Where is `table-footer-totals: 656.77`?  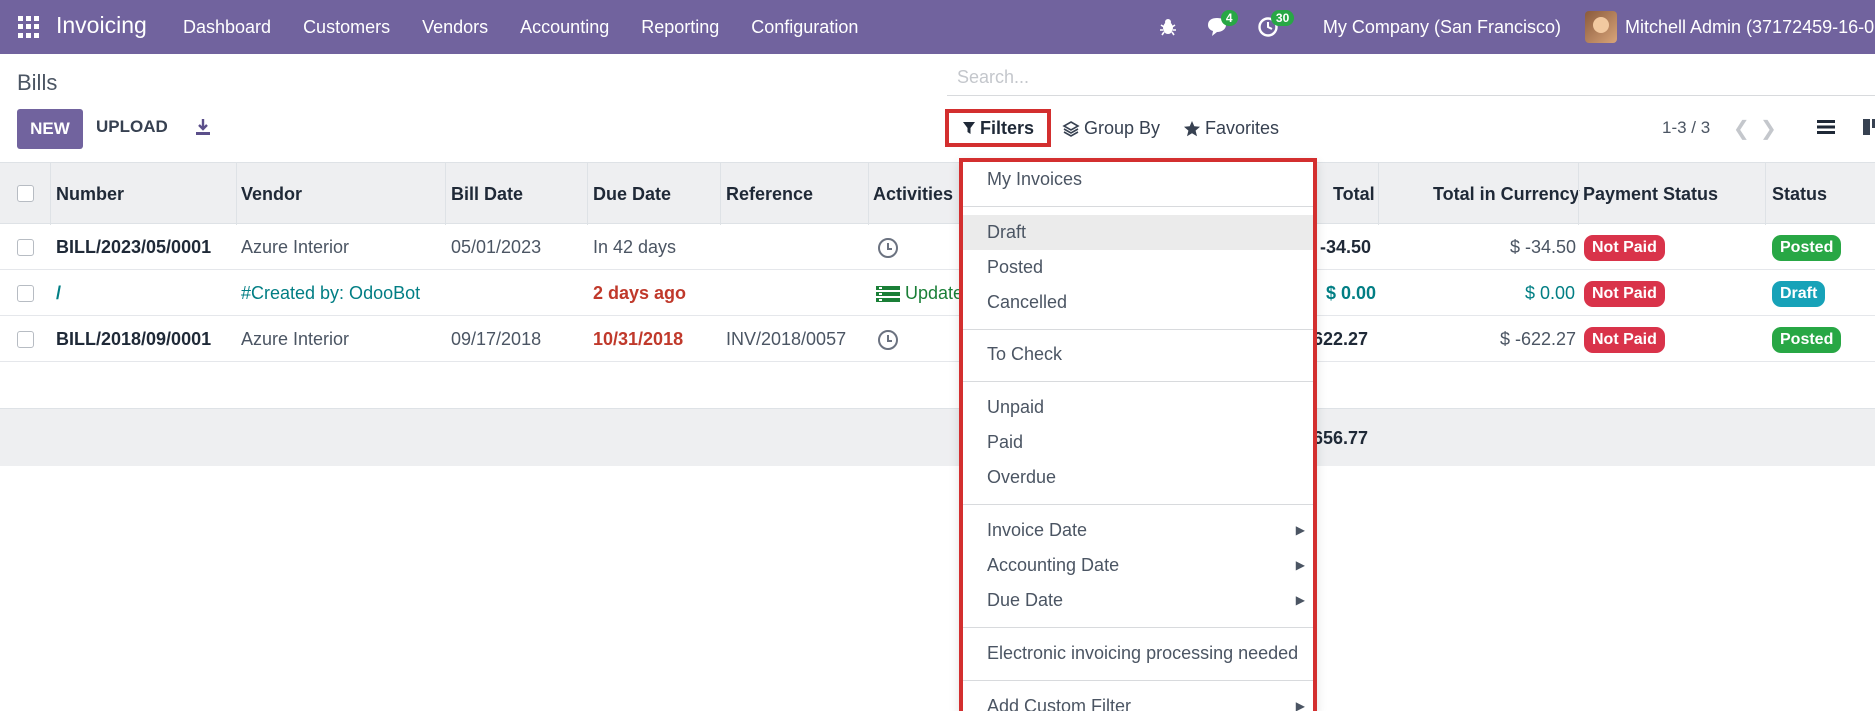
table-footer-totals: 656.77 is located at coordinates (937, 437).